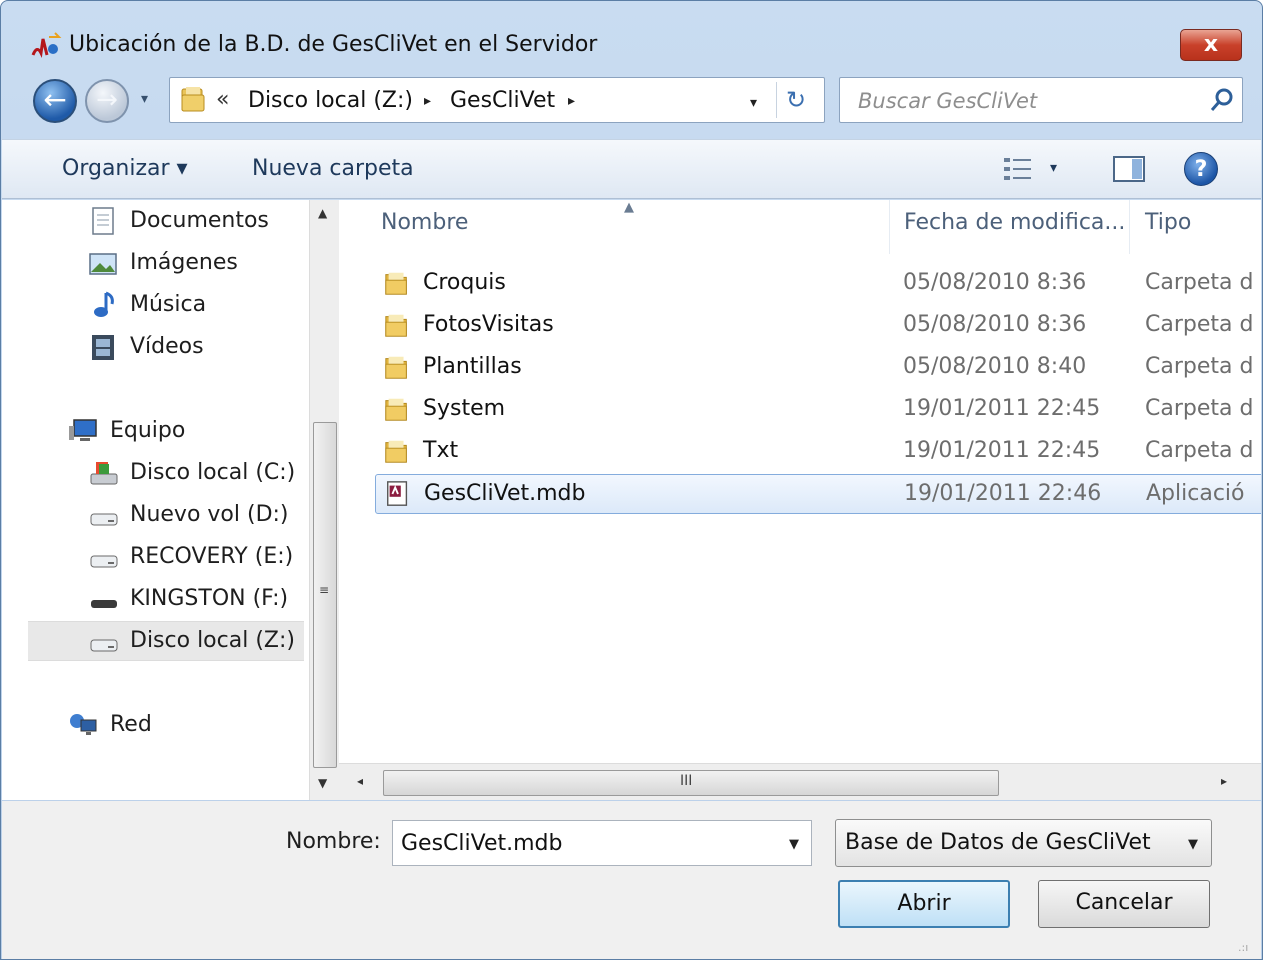 The height and width of the screenshot is (960, 1263). Describe the element at coordinates (602, 843) in the screenshot. I see `filename-field: GesCliVet.mdb ▼` at that location.